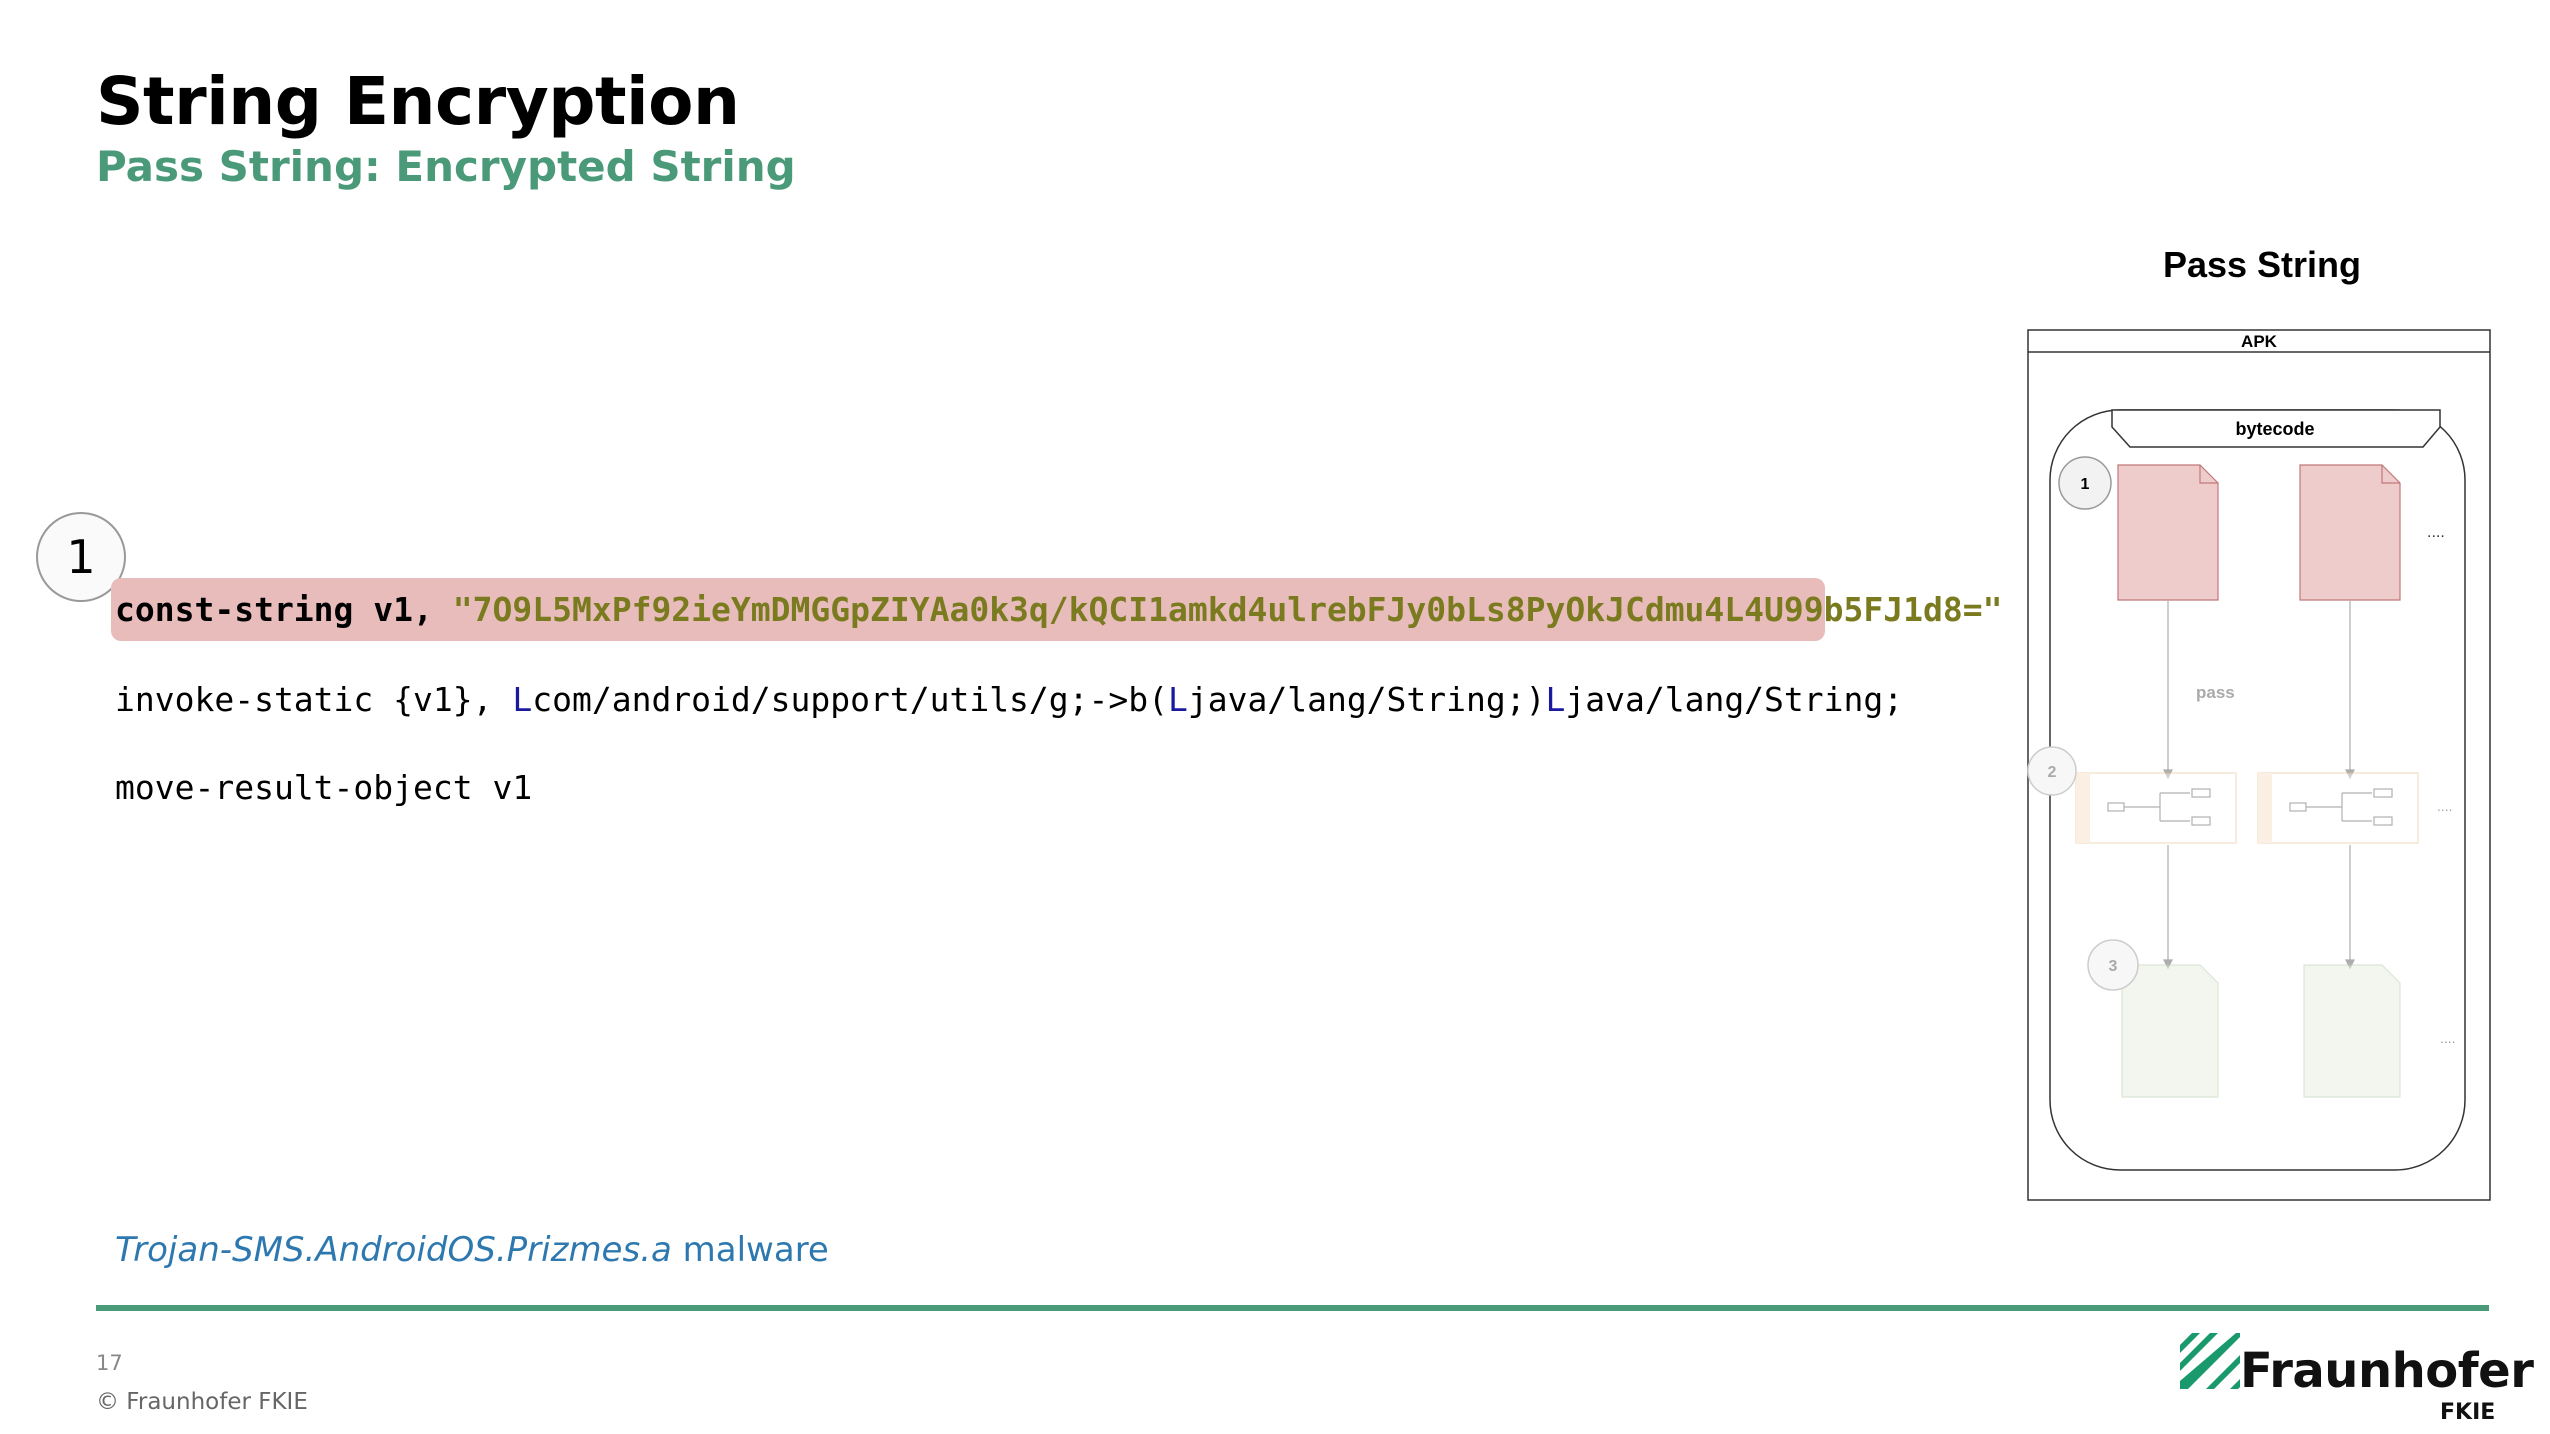 The height and width of the screenshot is (1434, 2550). Describe the element at coordinates (418, 101) in the screenshot. I see `slide-title: String Encryption` at that location.